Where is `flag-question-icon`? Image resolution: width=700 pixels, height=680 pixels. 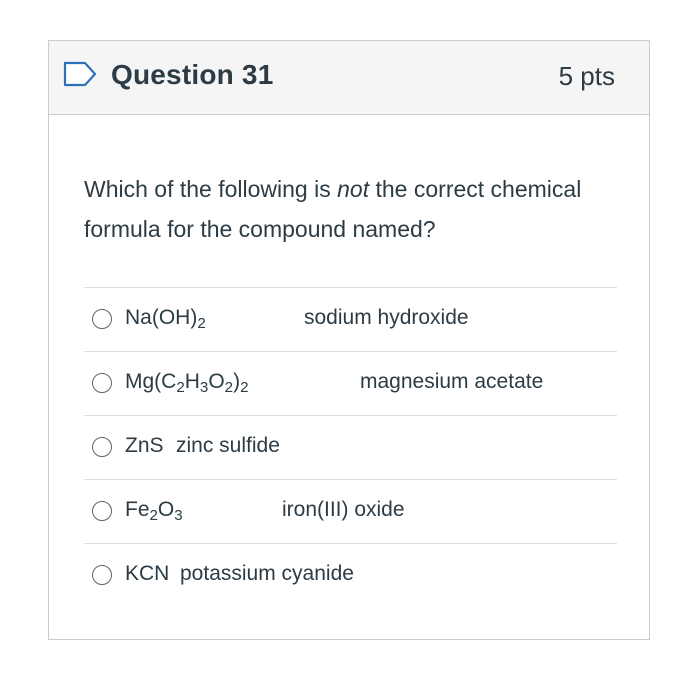 flag-question-icon is located at coordinates (80, 74).